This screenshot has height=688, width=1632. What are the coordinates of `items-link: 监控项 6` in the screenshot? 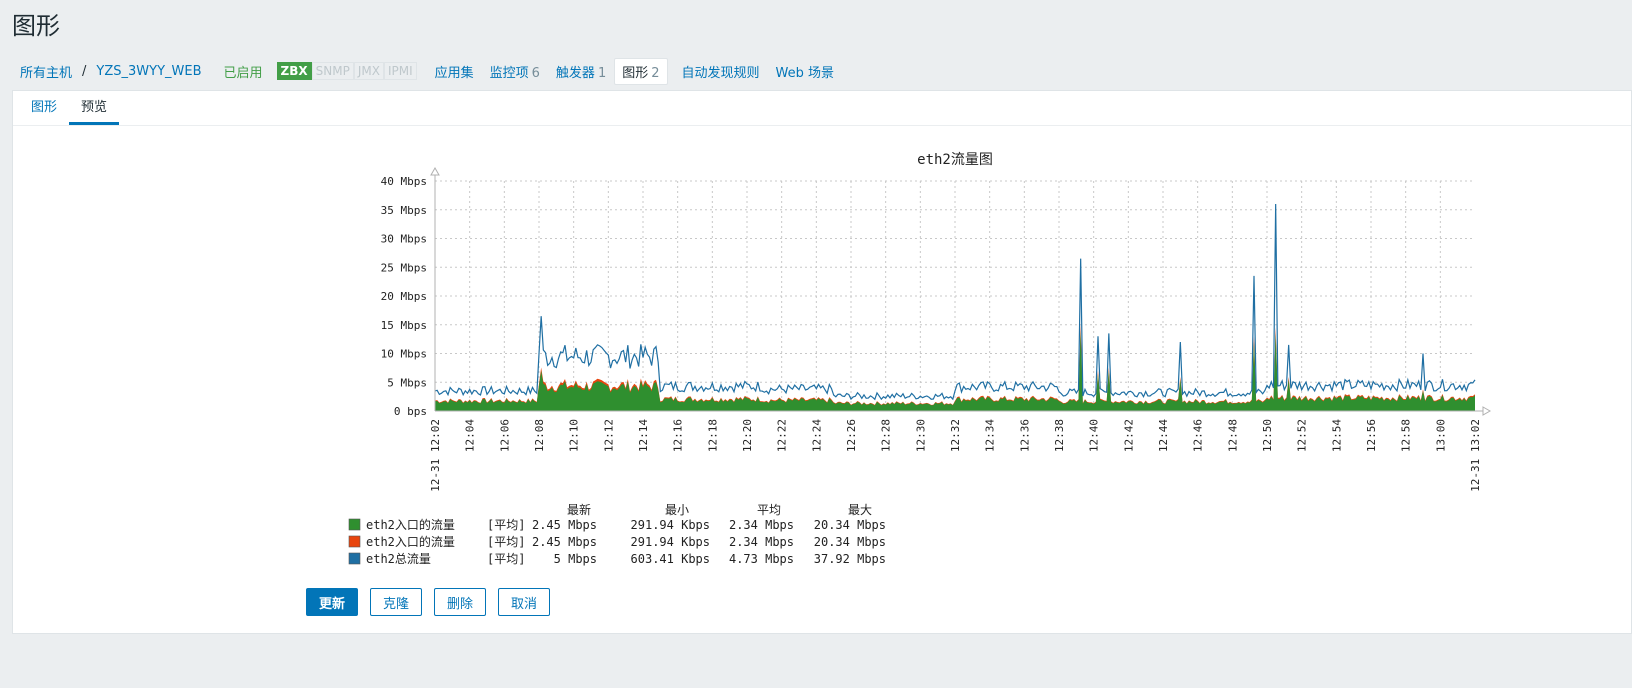 It's located at (515, 71).